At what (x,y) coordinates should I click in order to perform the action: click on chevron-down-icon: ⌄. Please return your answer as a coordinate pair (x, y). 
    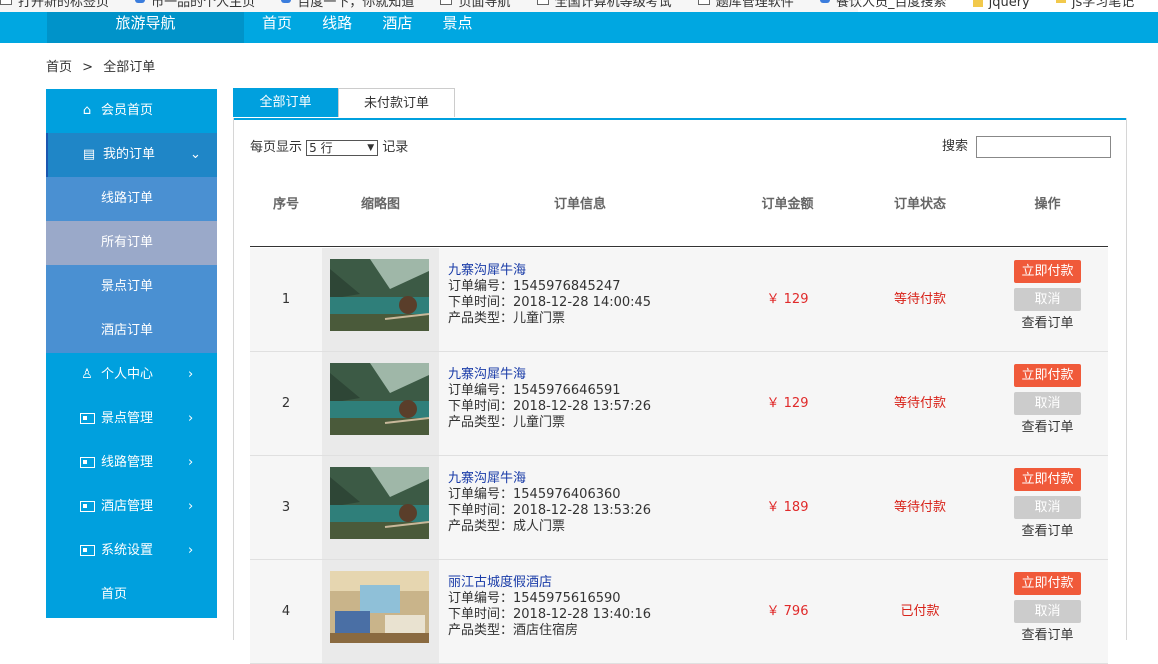
    Looking at the image, I should click on (195, 154).